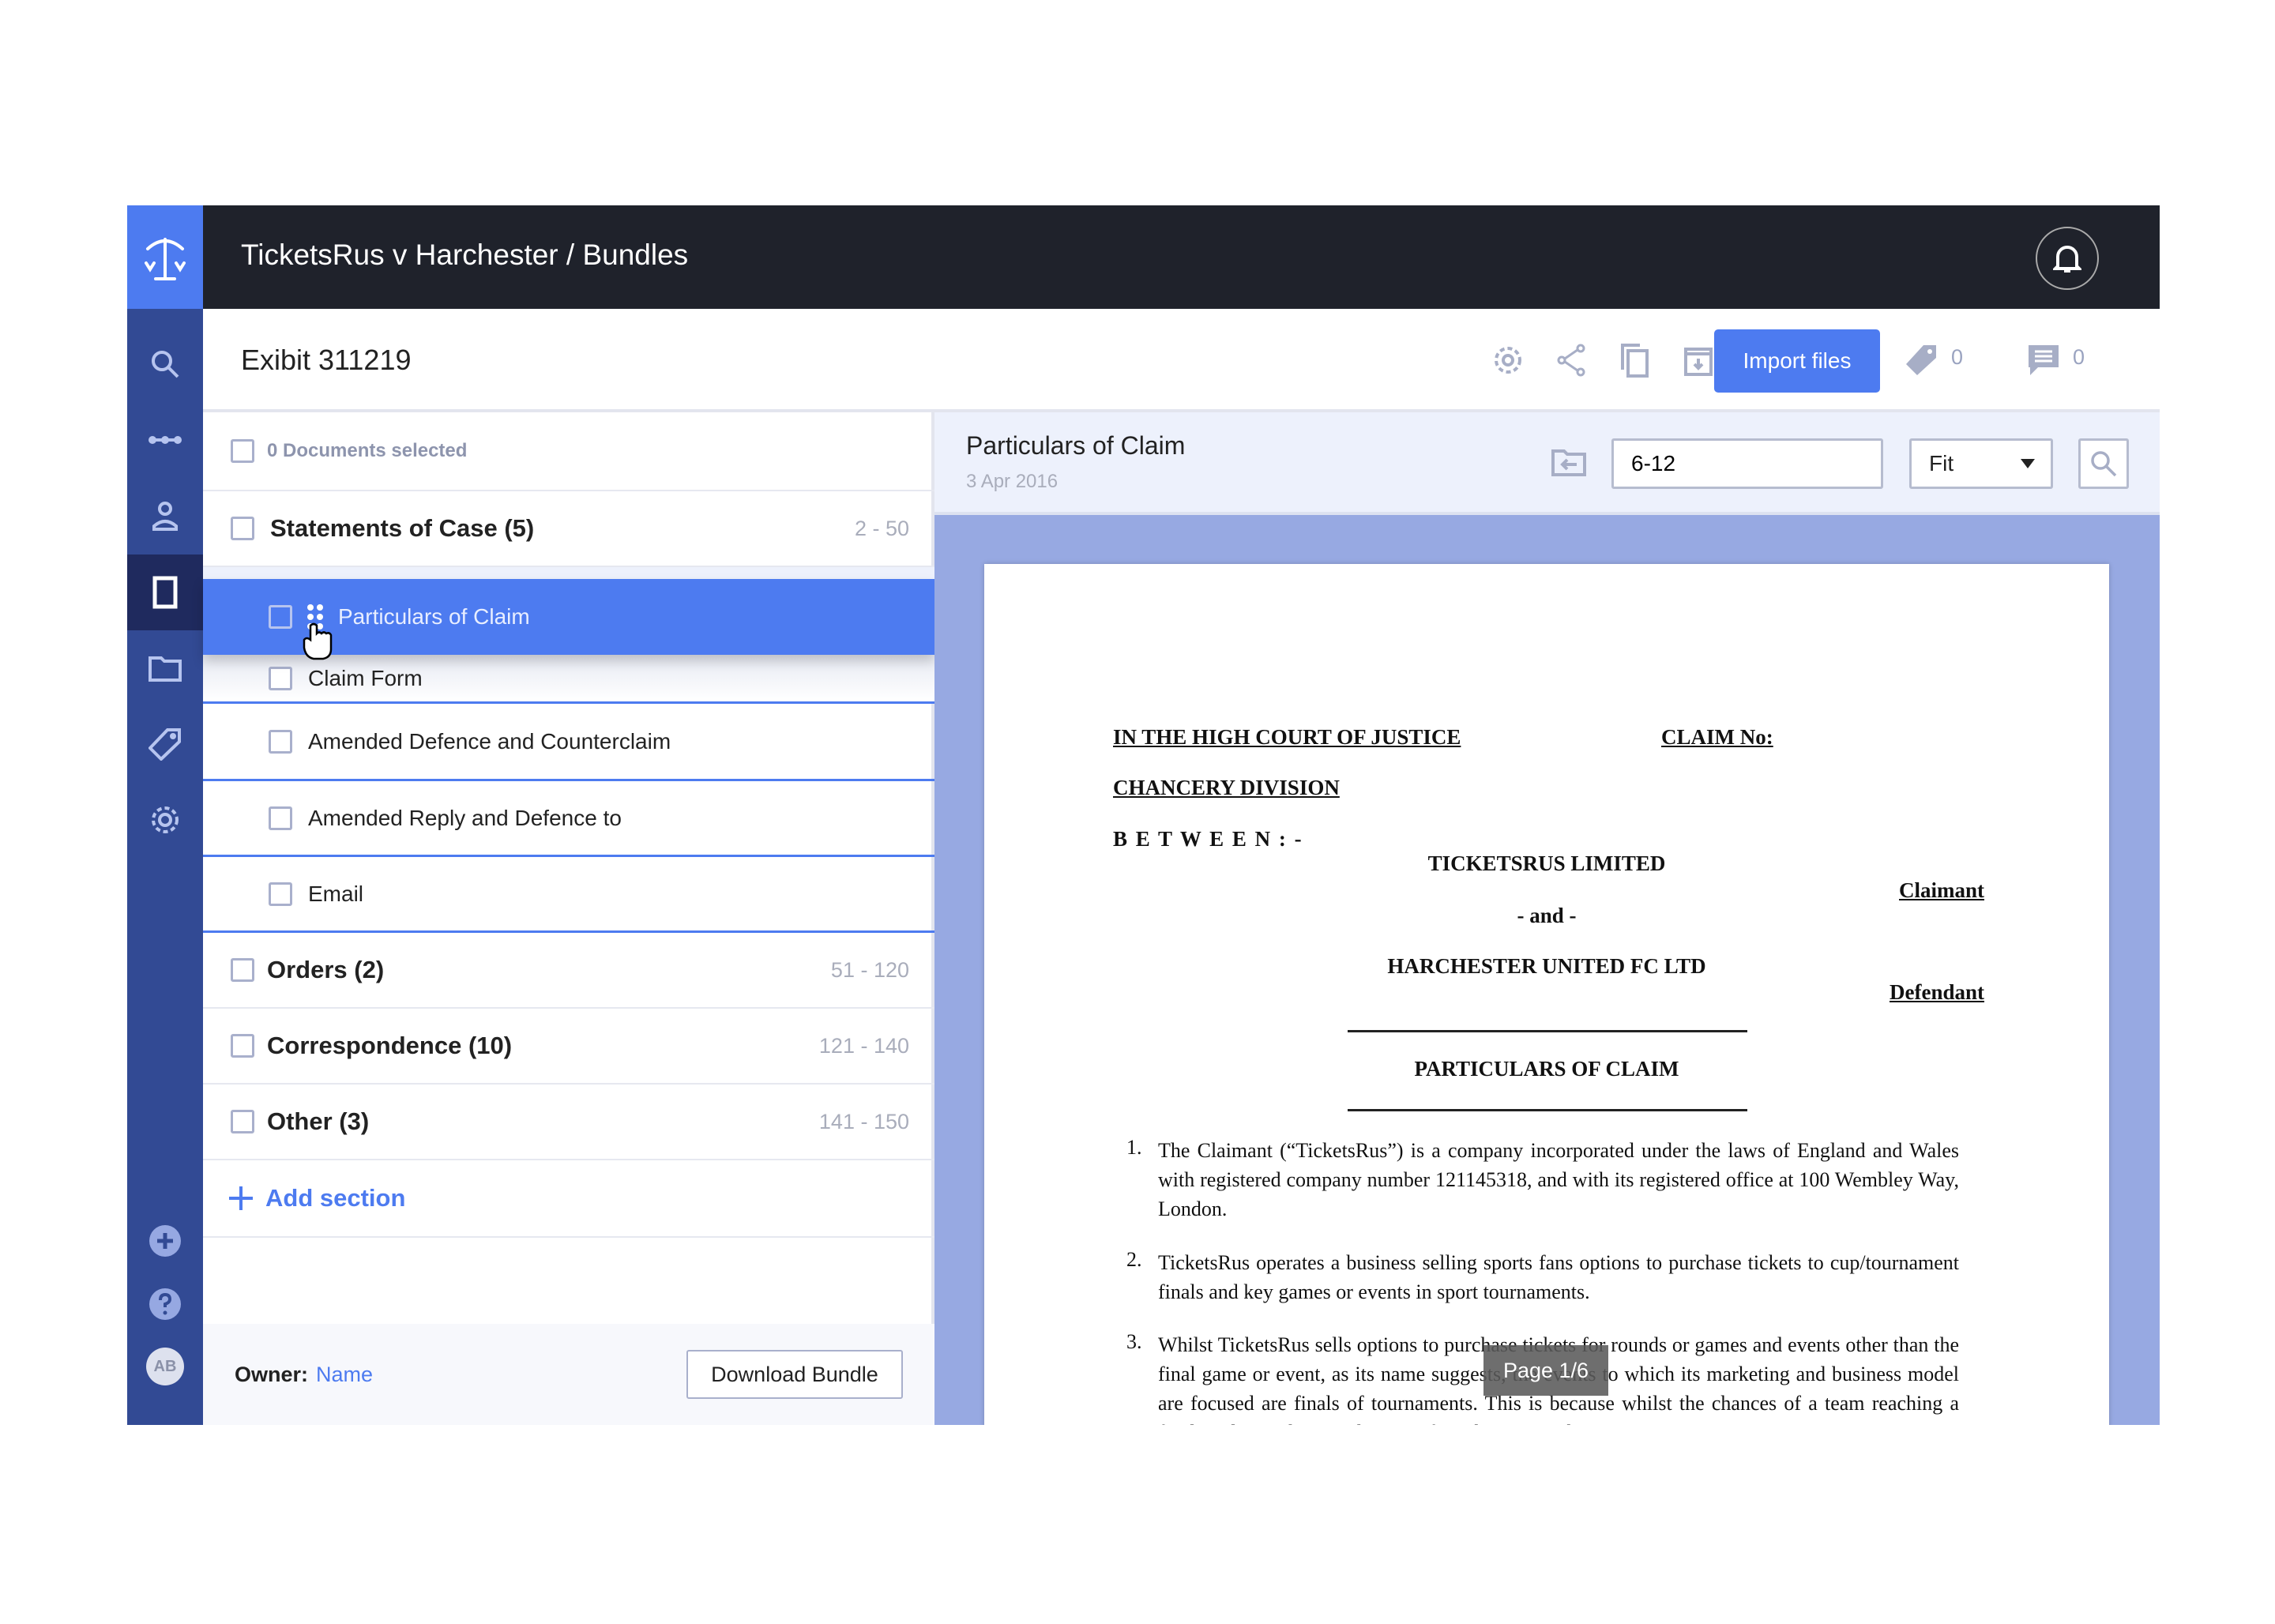 The width and height of the screenshot is (2275, 1624). Describe the element at coordinates (335, 1198) in the screenshot. I see `add-section-label: Add section` at that location.